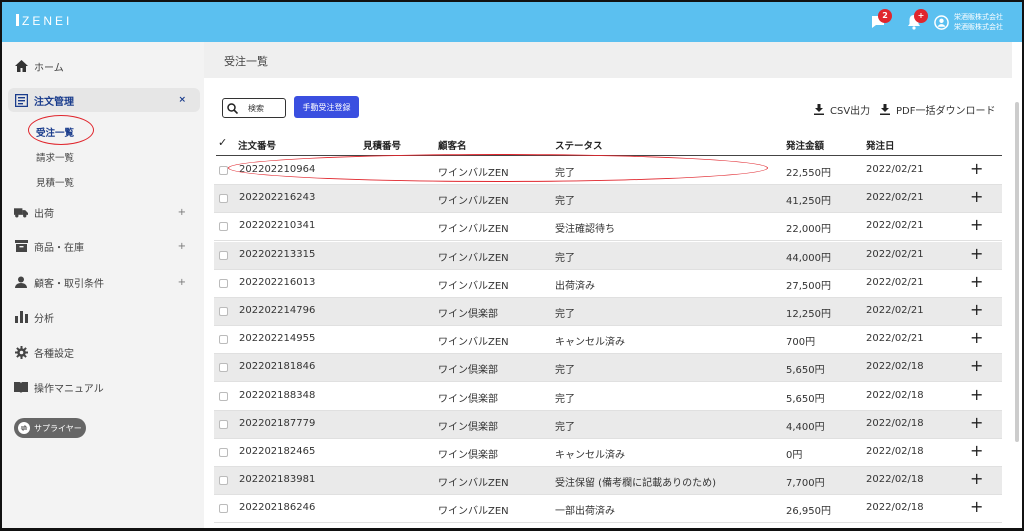 This screenshot has width=1024, height=531. What do you see at coordinates (21, 212) in the screenshot?
I see `truck-icon` at bounding box center [21, 212].